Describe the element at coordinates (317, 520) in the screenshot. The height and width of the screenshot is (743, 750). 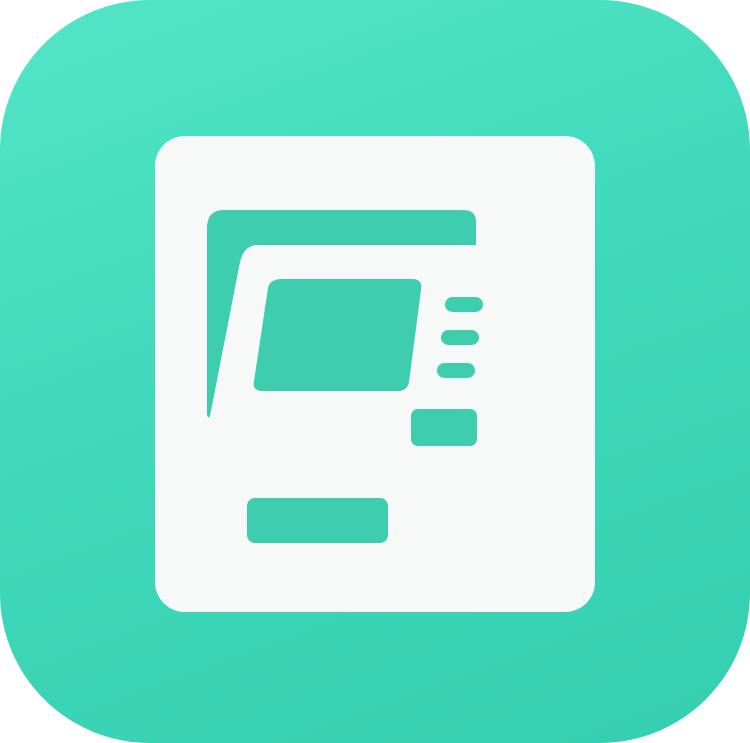
I see `atm-cash-dispenser` at that location.